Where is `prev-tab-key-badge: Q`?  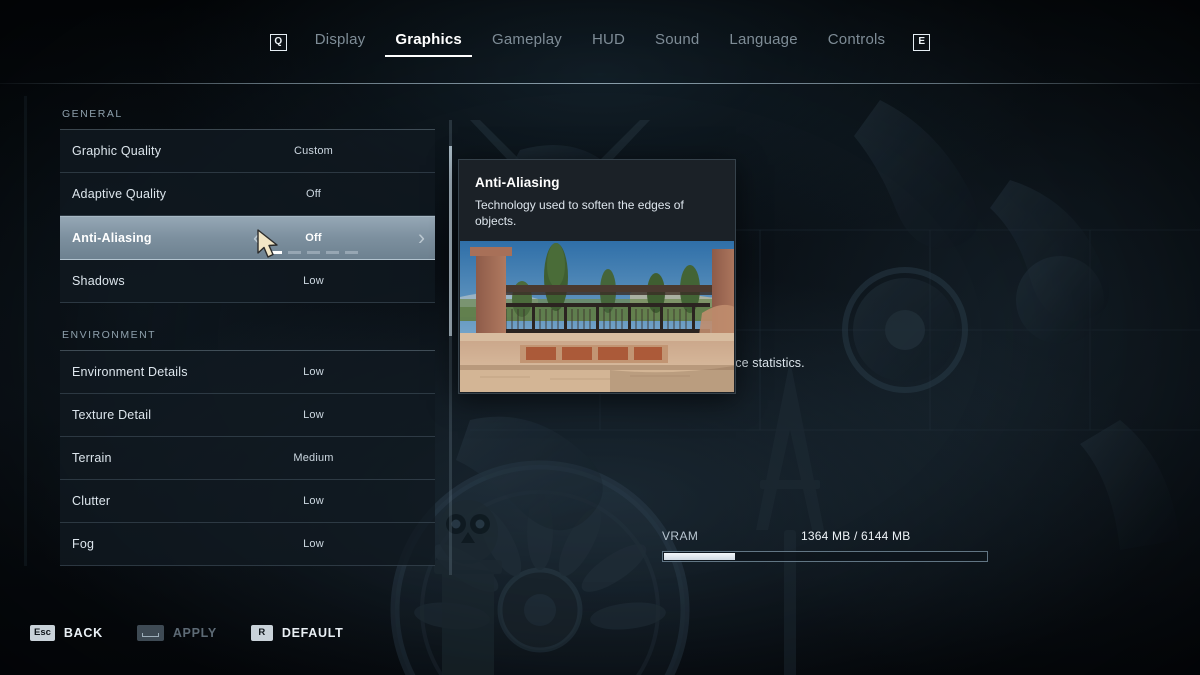
prev-tab-key-badge: Q is located at coordinates (278, 42).